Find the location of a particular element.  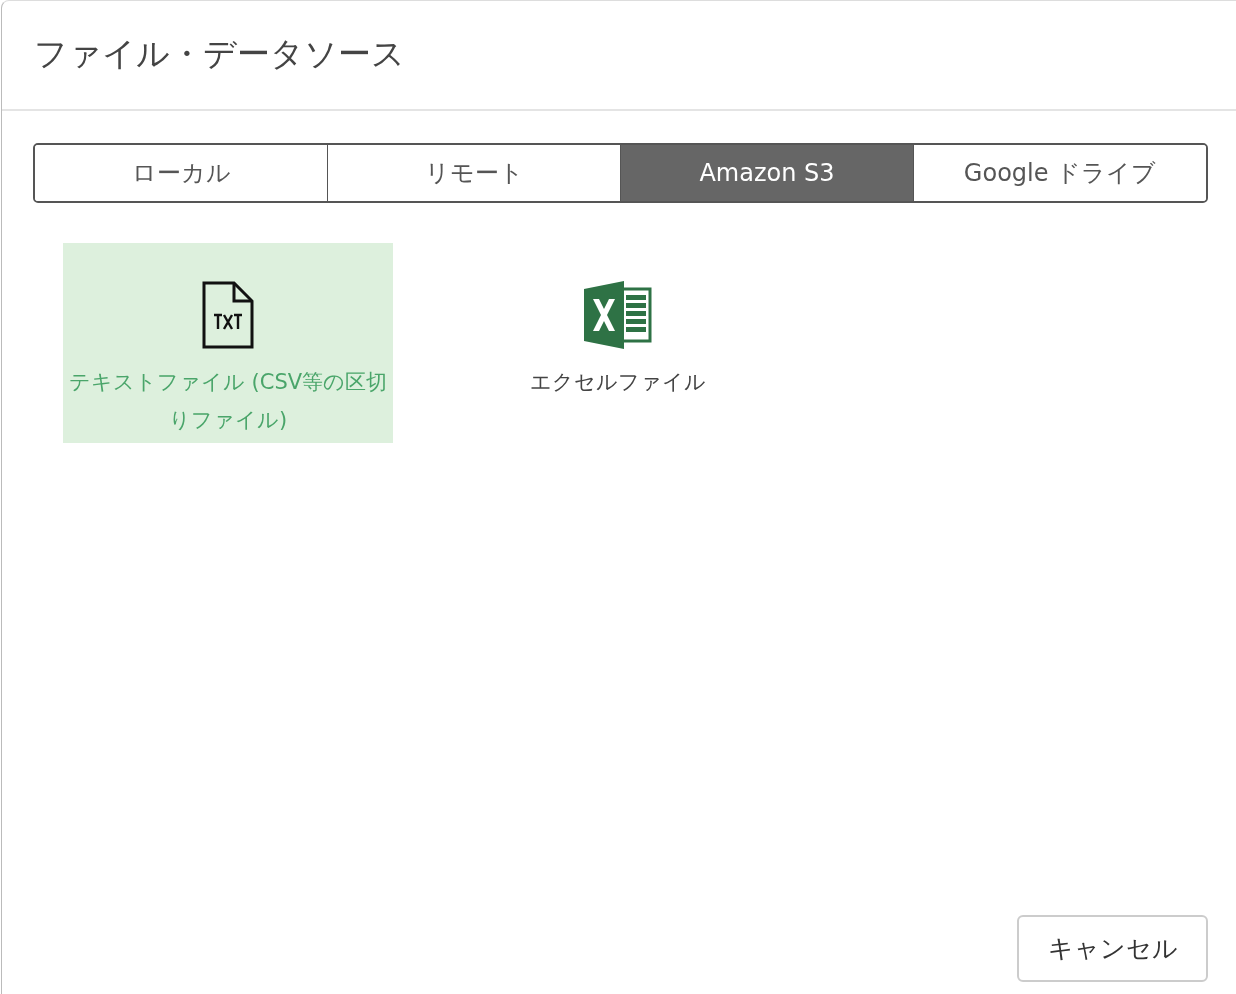

spreadsheet-icon is located at coordinates (618, 315).